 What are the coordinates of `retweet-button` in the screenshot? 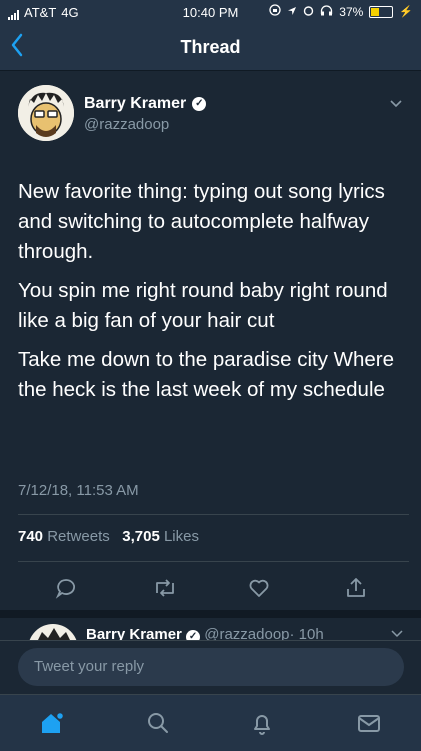 It's located at (165, 590).